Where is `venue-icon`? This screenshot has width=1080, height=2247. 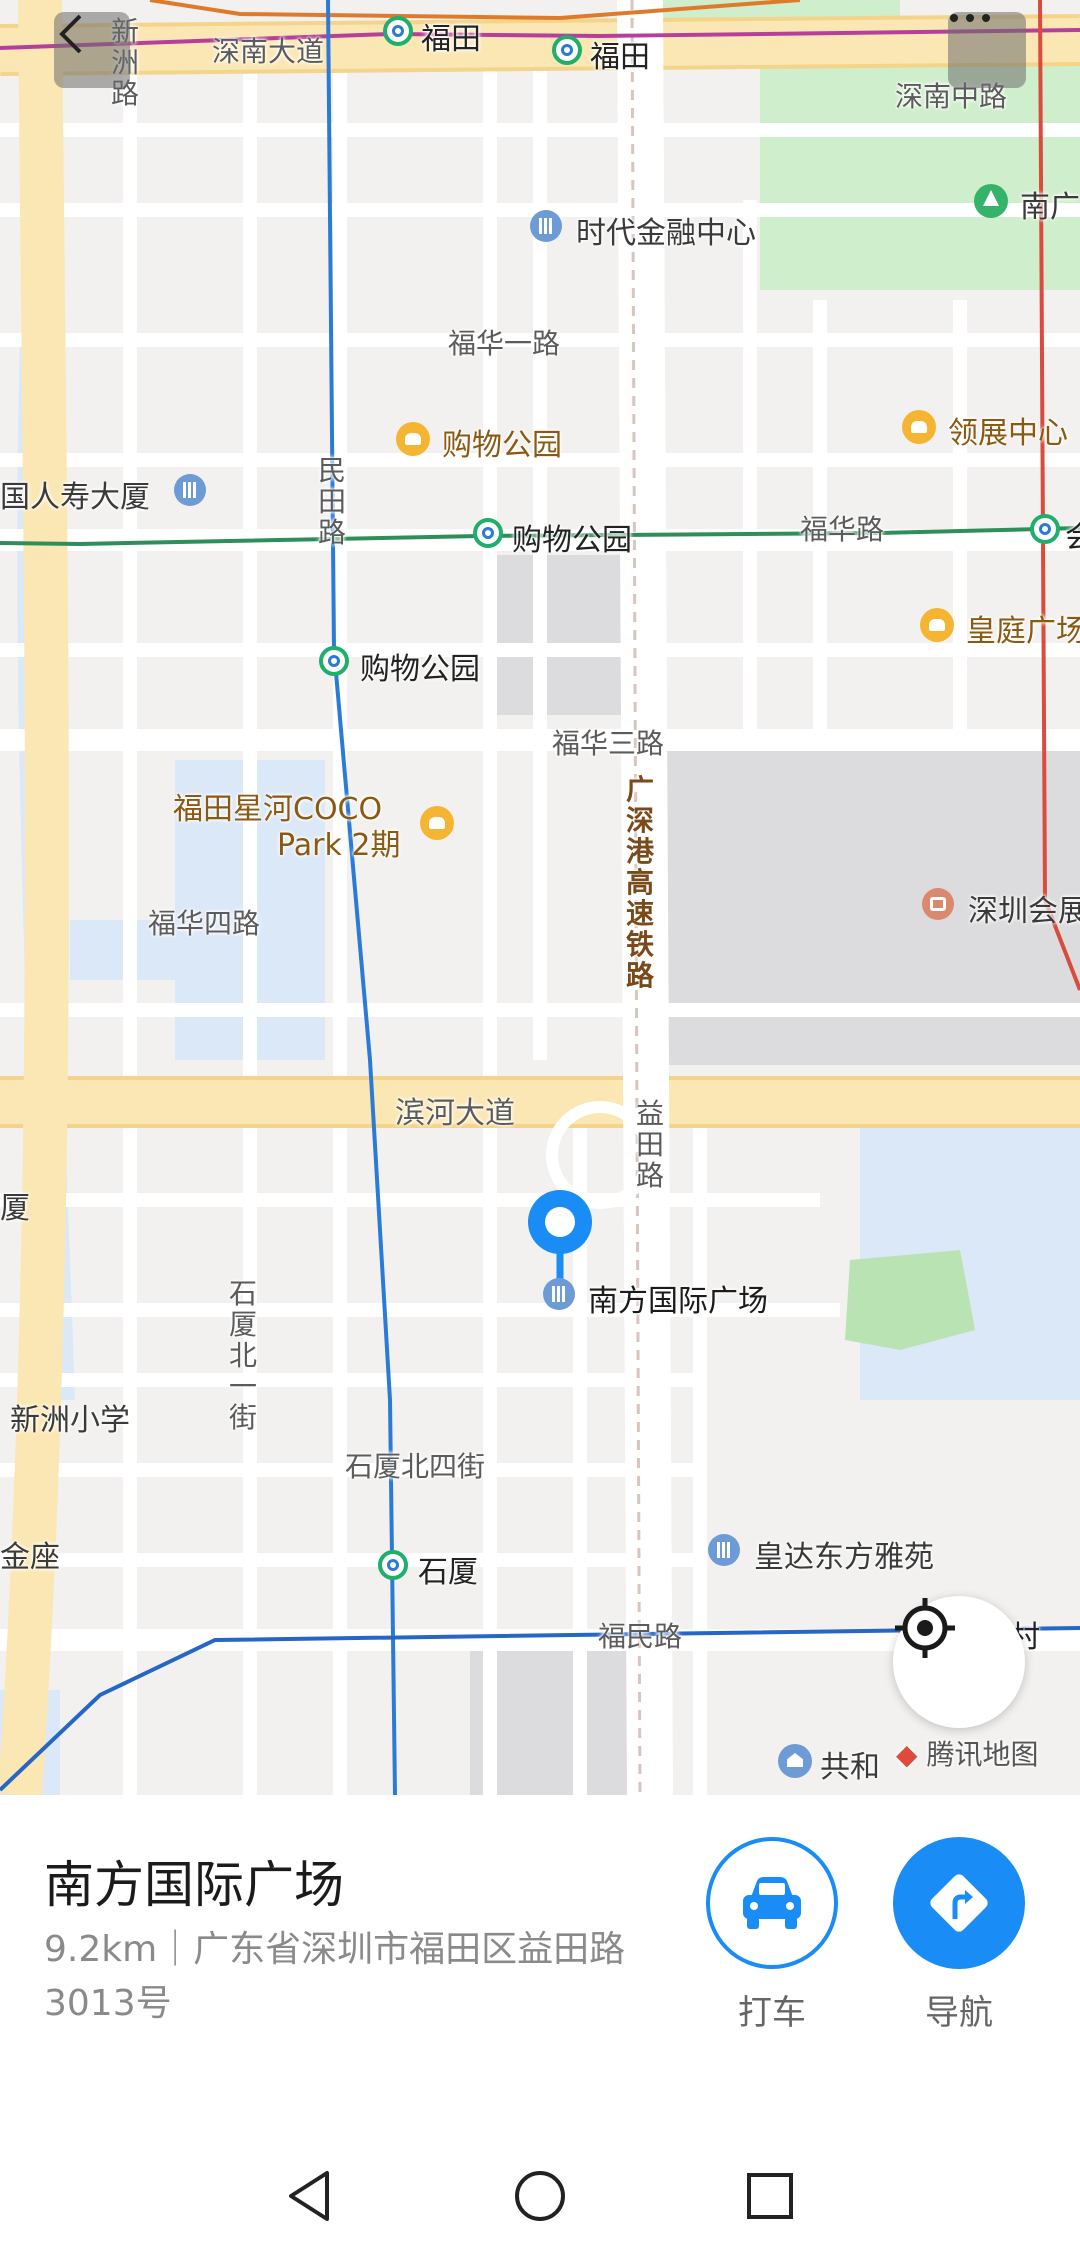
venue-icon is located at coordinates (938, 904).